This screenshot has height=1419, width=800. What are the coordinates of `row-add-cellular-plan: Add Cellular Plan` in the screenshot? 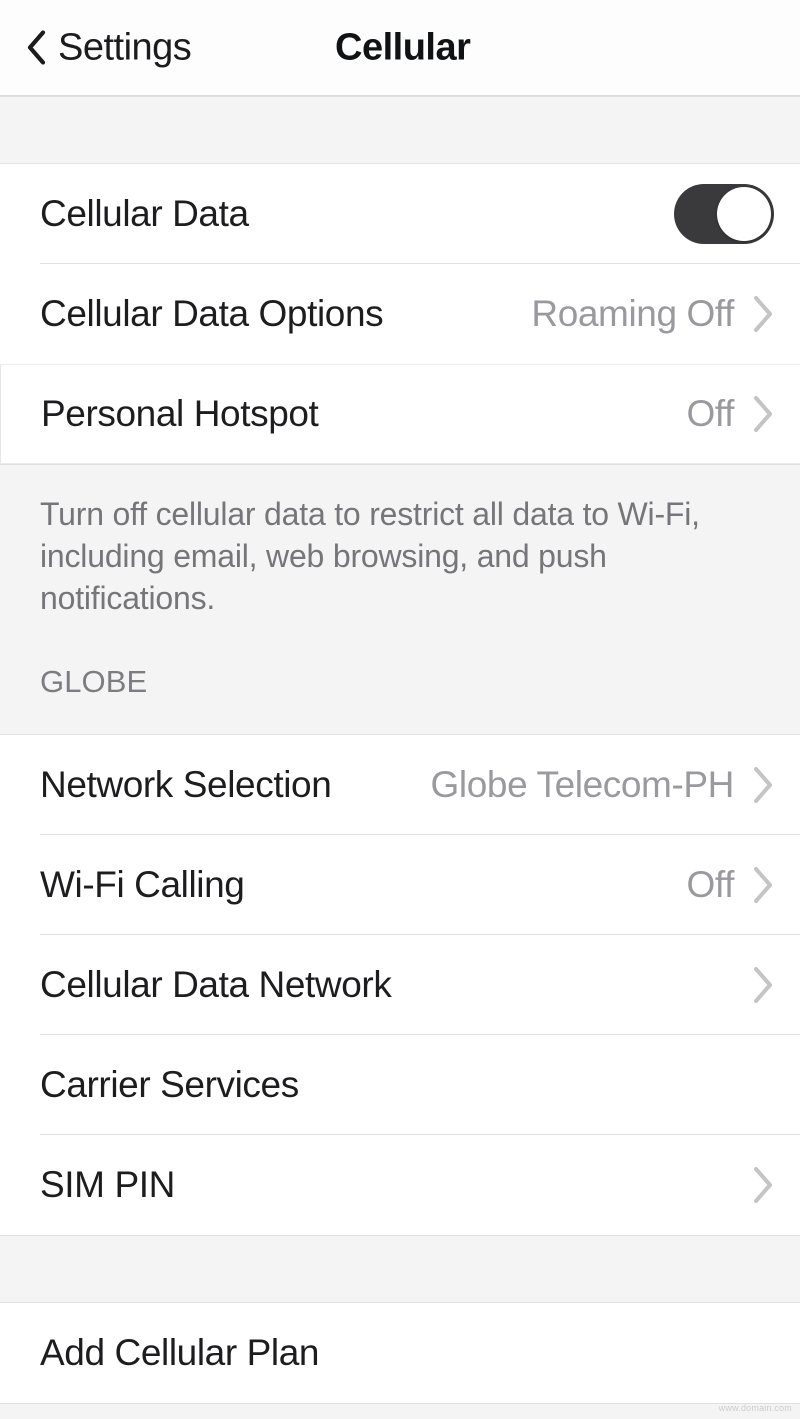 It's located at (400, 1352).